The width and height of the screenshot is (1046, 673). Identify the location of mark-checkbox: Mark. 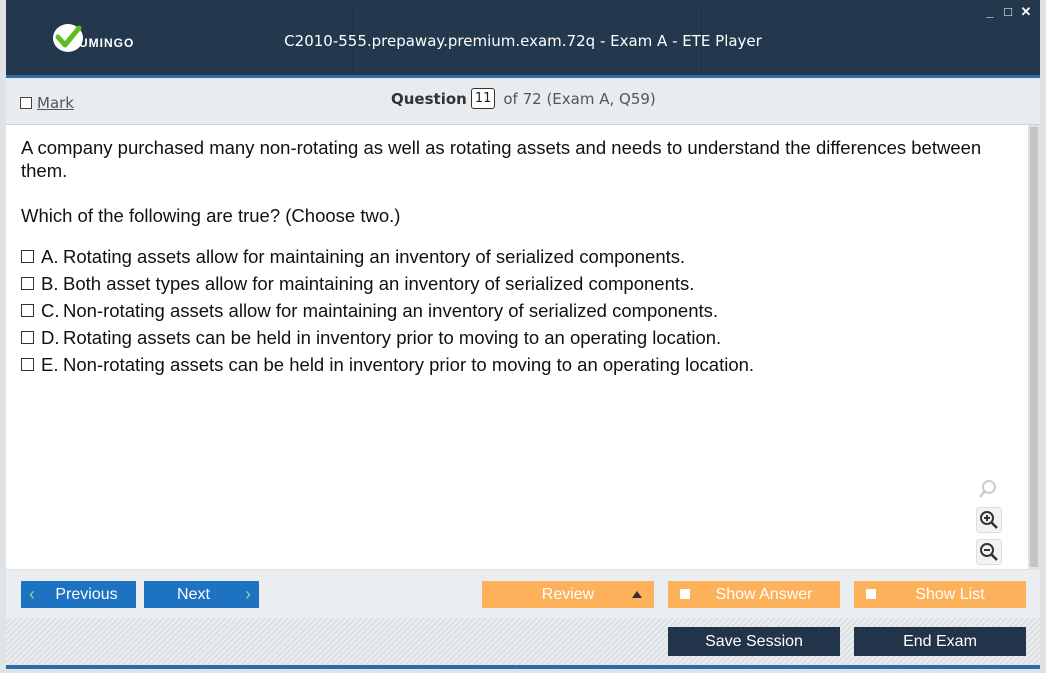
(47, 103).